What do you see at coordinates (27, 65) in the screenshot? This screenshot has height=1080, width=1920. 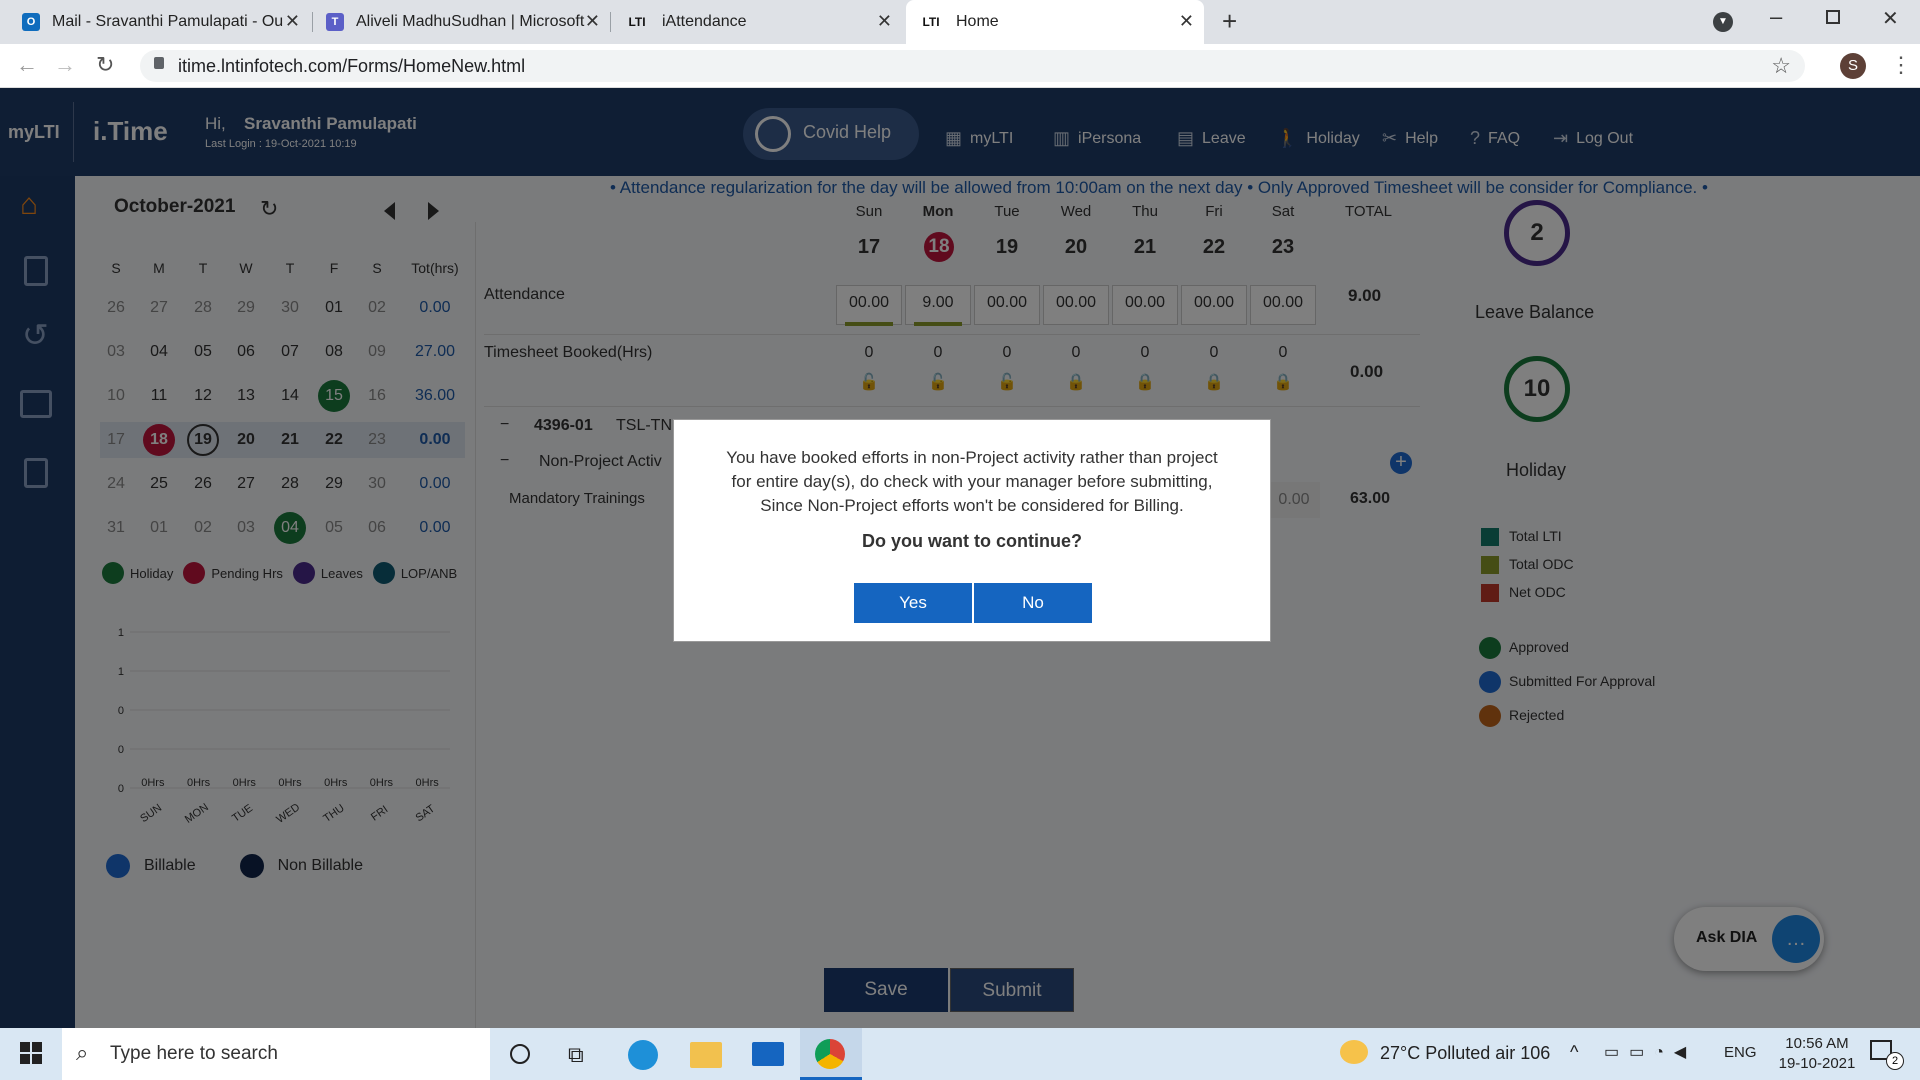 I see `back-icon: ←` at bounding box center [27, 65].